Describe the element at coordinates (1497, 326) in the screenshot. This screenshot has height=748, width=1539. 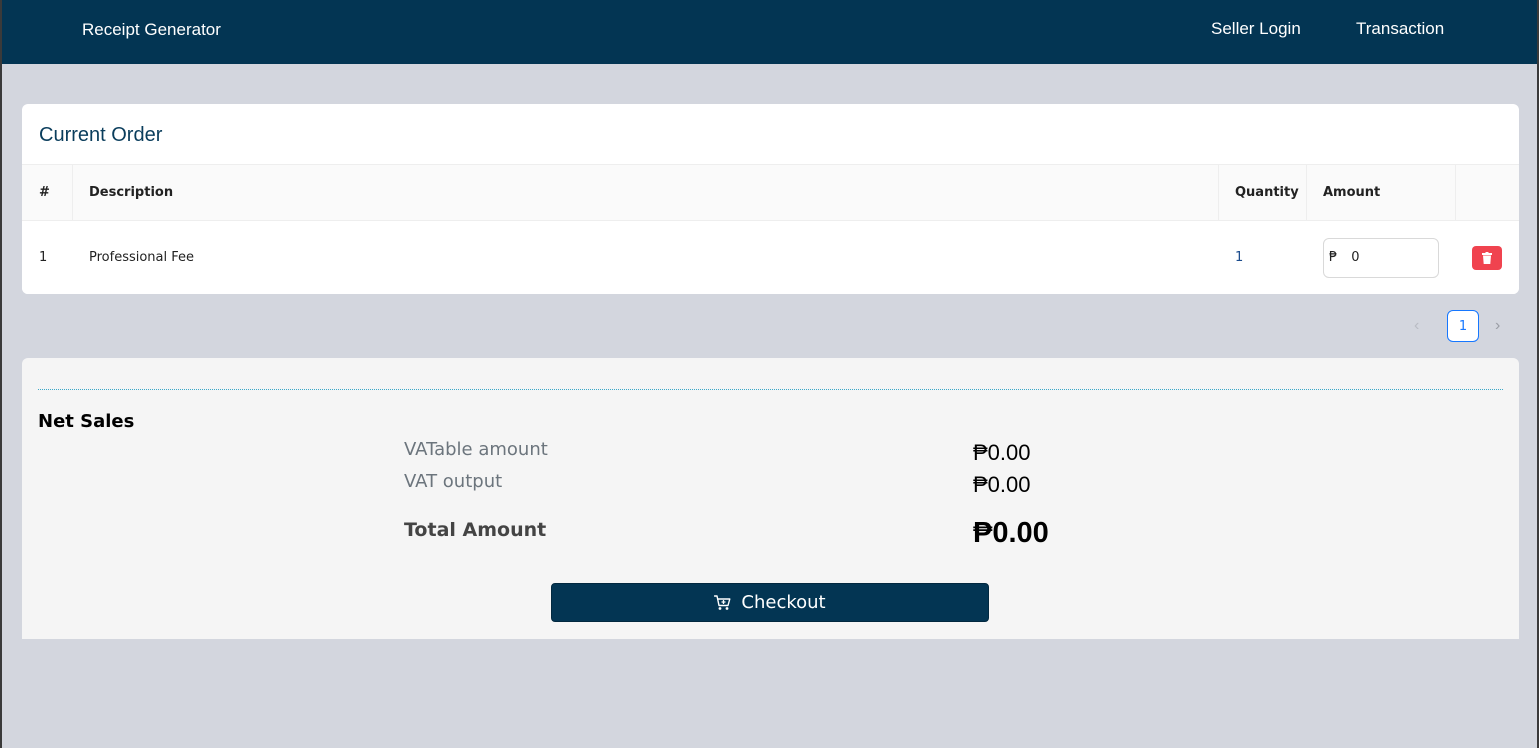
I see `chevron-right-icon: ›` at that location.